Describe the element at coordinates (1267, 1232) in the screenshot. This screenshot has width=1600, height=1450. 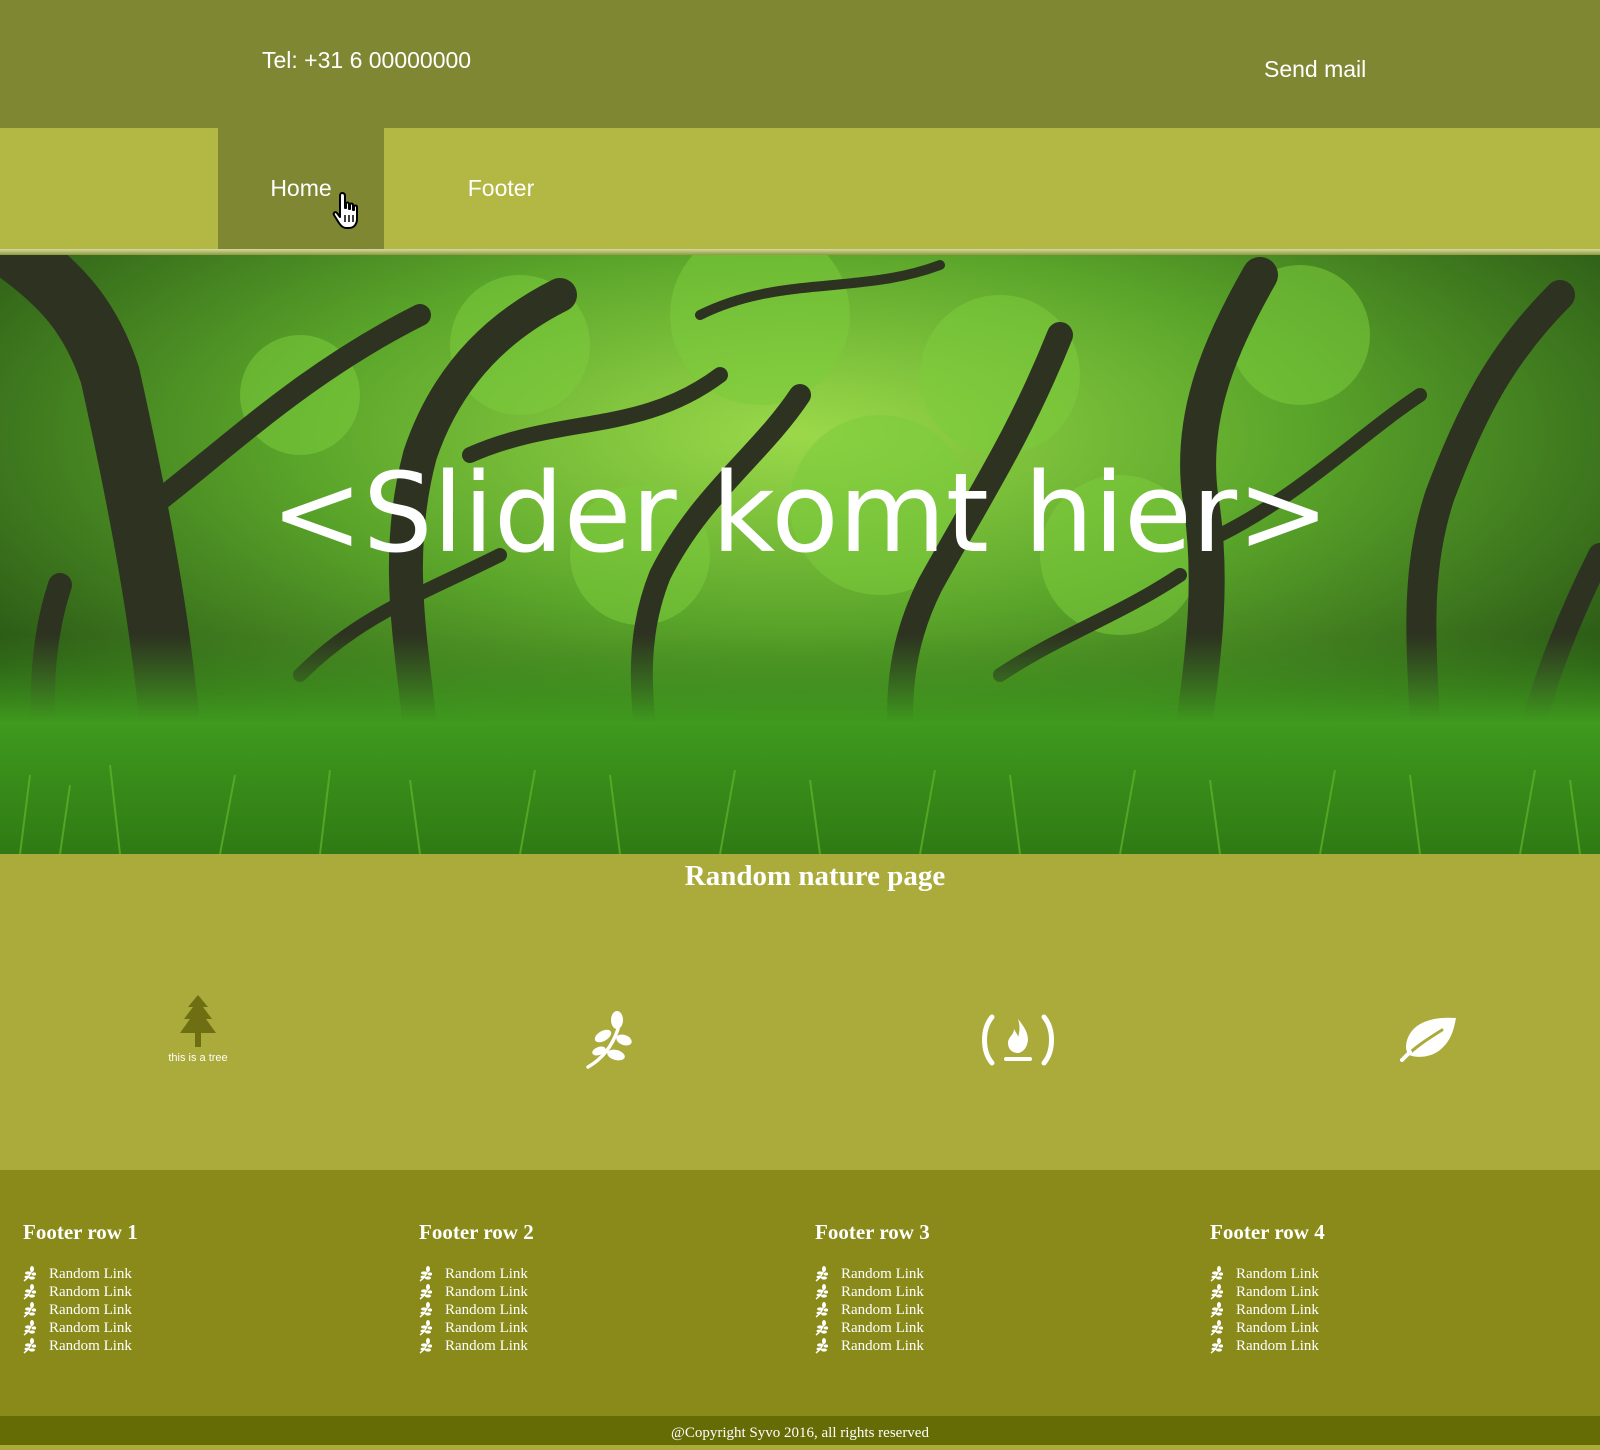
I see `footer-column-title: Footer row 4` at that location.